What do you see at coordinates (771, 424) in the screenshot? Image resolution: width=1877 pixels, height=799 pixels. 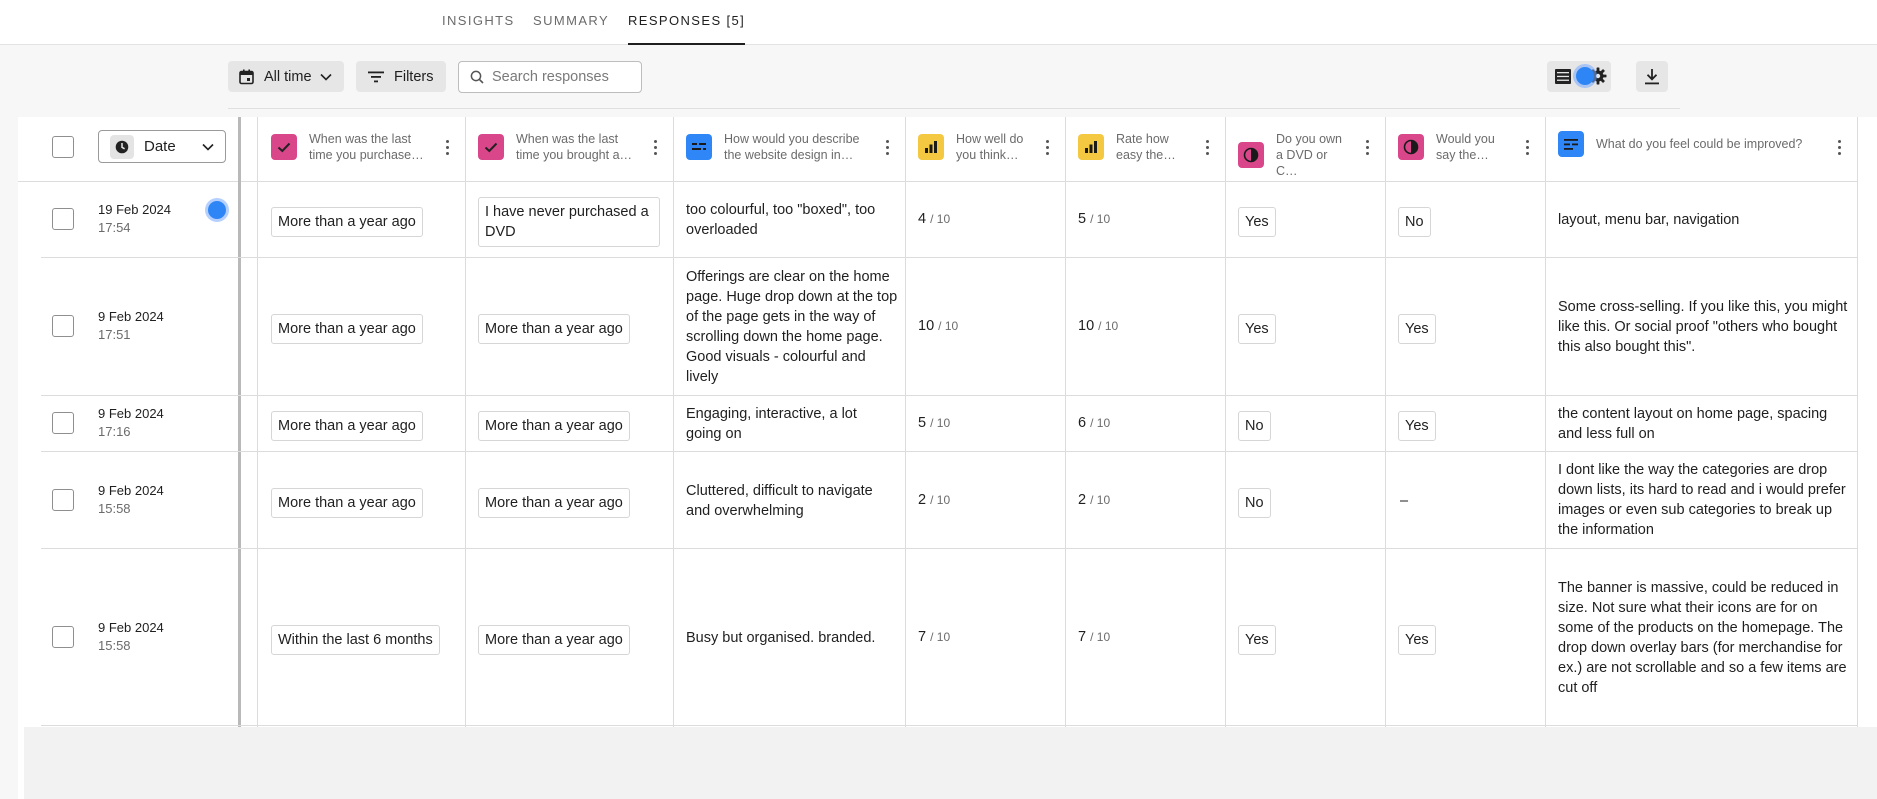 I see `answer-q3: Engaging, interactive, a lot going on` at bounding box center [771, 424].